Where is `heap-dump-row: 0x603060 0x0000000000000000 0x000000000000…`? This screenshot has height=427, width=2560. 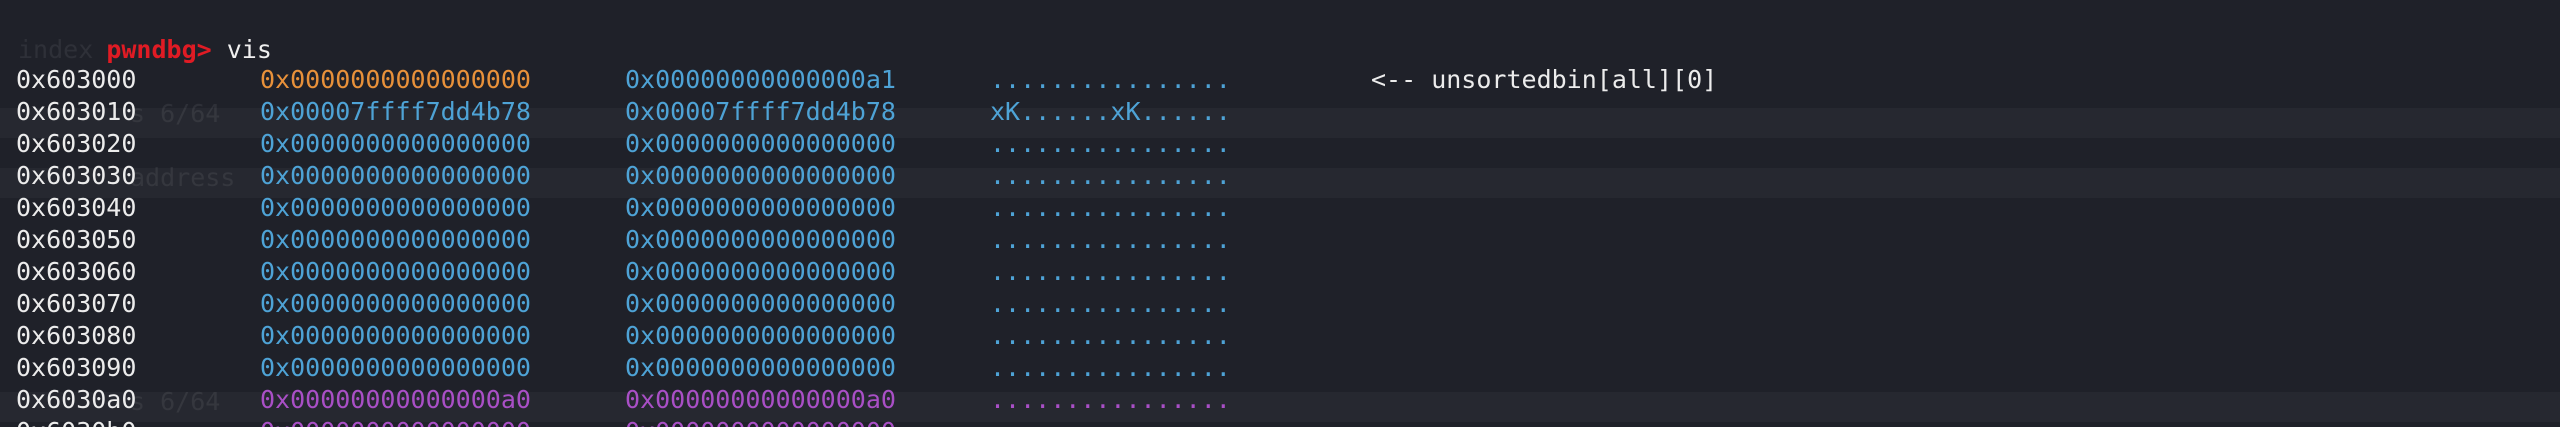
heap-dump-row: 0x603060 0x0000000000000000 0x000000000000… is located at coordinates (623, 272).